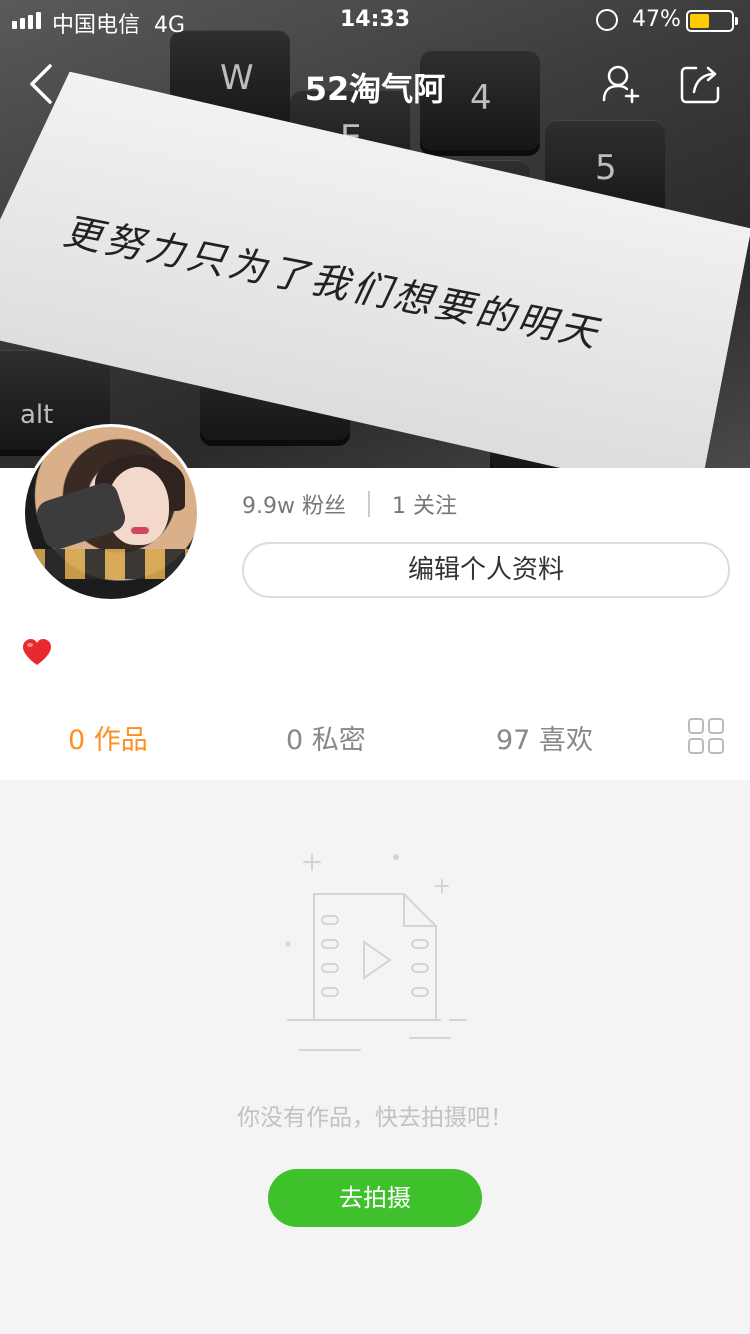  What do you see at coordinates (368, 504) in the screenshot?
I see `stats-divider` at bounding box center [368, 504].